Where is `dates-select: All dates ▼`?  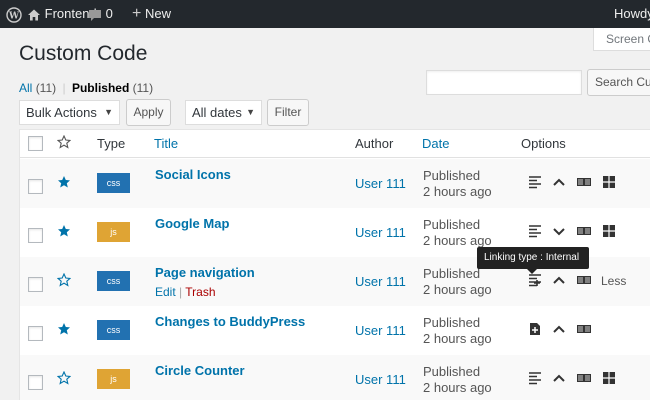
dates-select: All dates ▼ is located at coordinates (223, 112).